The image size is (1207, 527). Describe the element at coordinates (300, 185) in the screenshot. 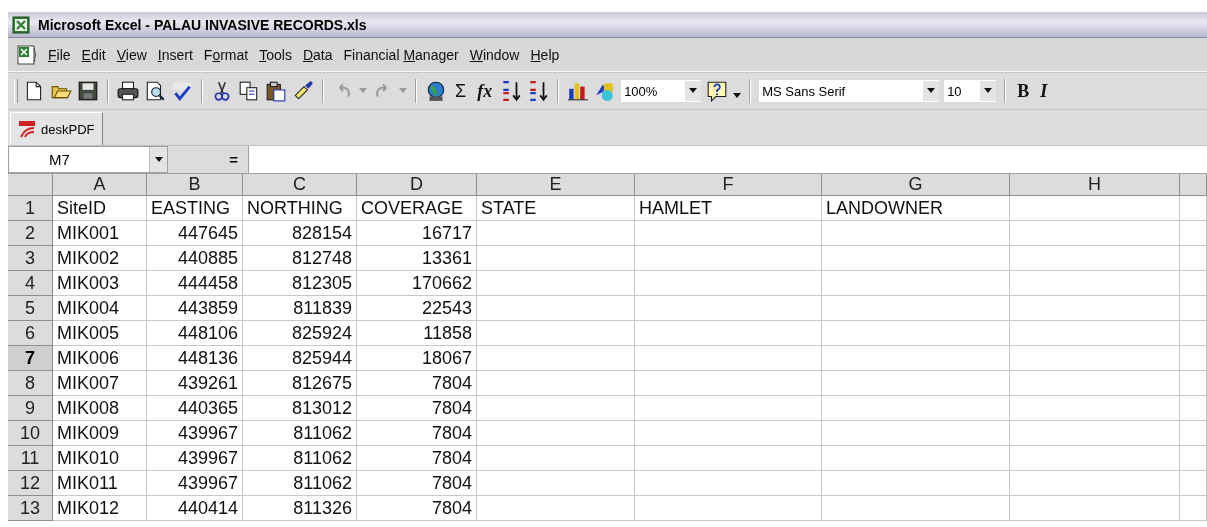

I see `column-header: C` at that location.